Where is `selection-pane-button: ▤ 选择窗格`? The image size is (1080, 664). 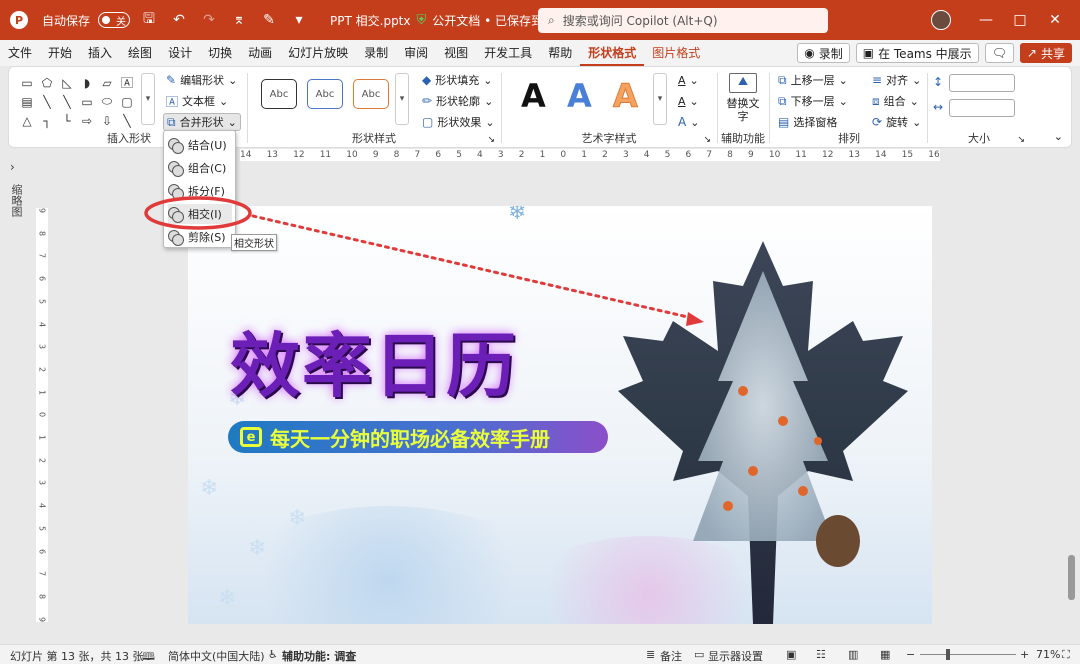
selection-pane-button: ▤ 选择窗格 is located at coordinates (807, 122).